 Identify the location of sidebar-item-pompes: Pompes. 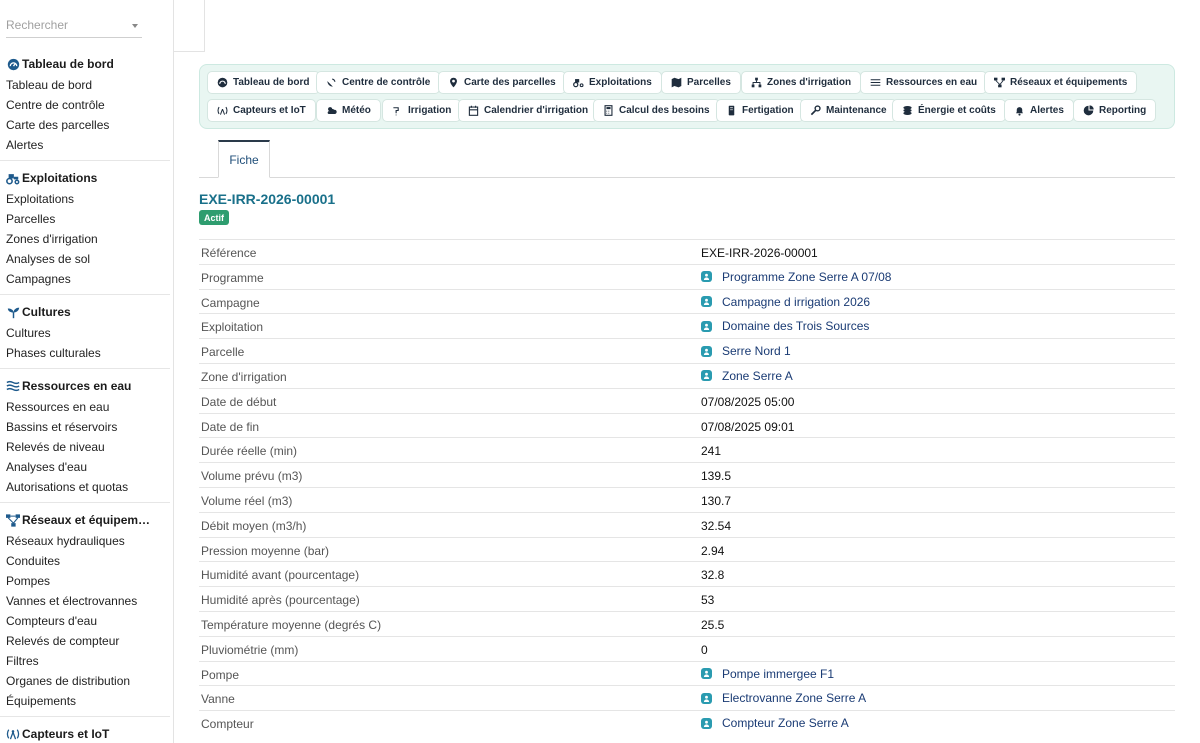
(86, 581).